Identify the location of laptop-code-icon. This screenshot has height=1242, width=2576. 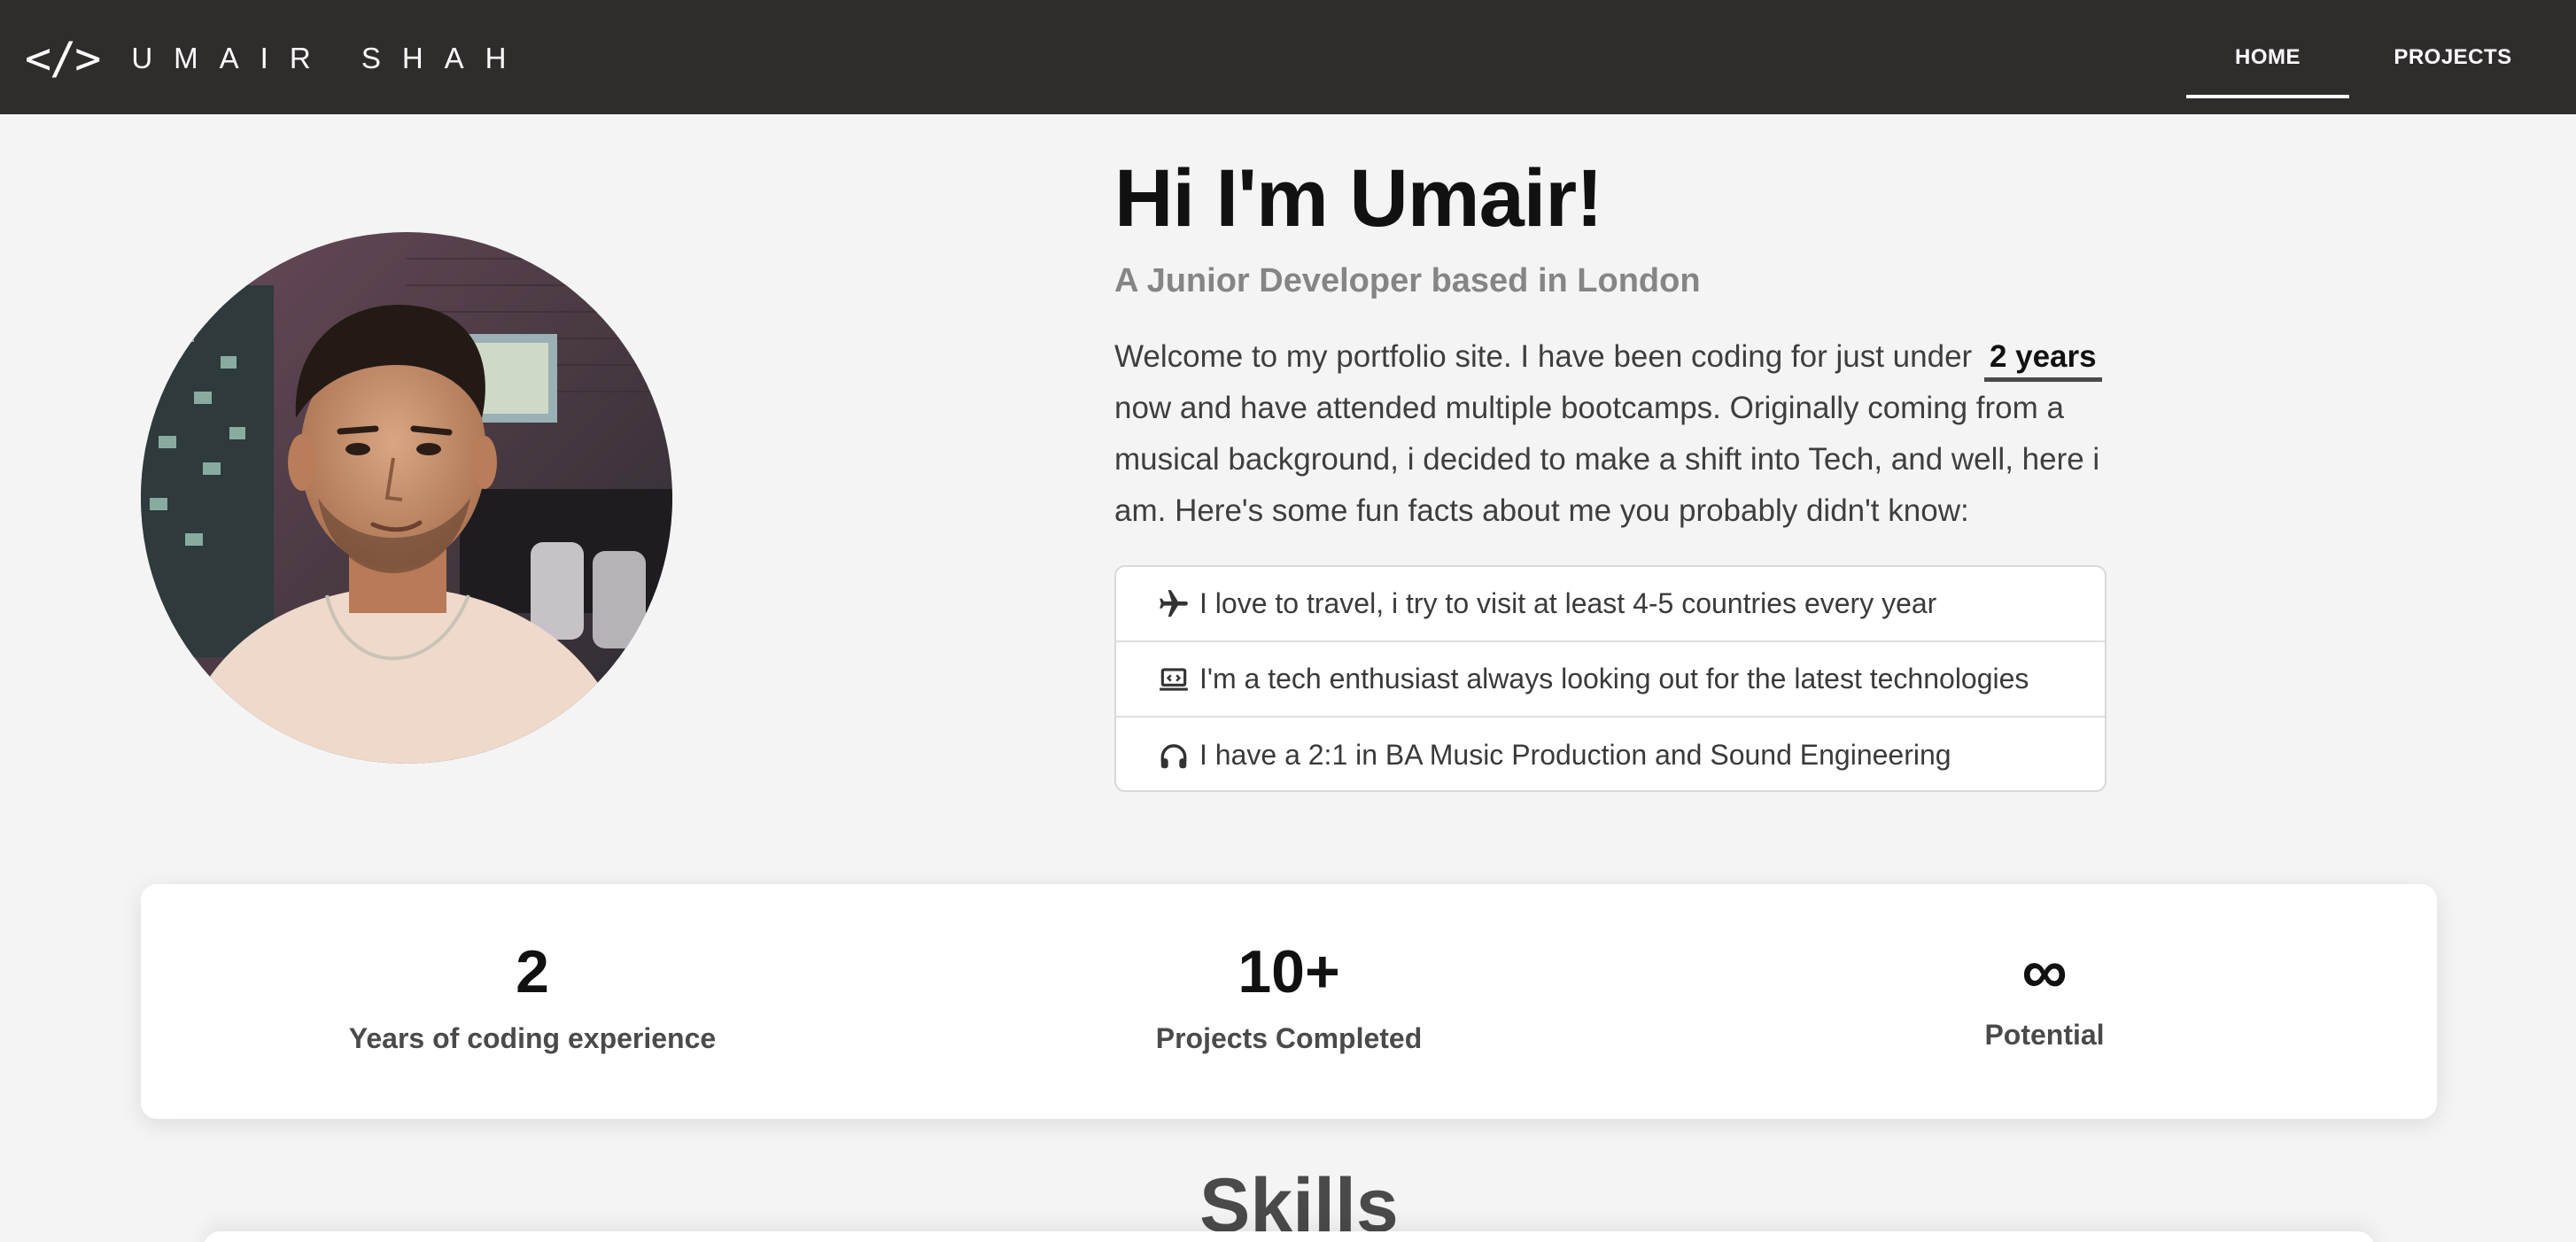
(1175, 679).